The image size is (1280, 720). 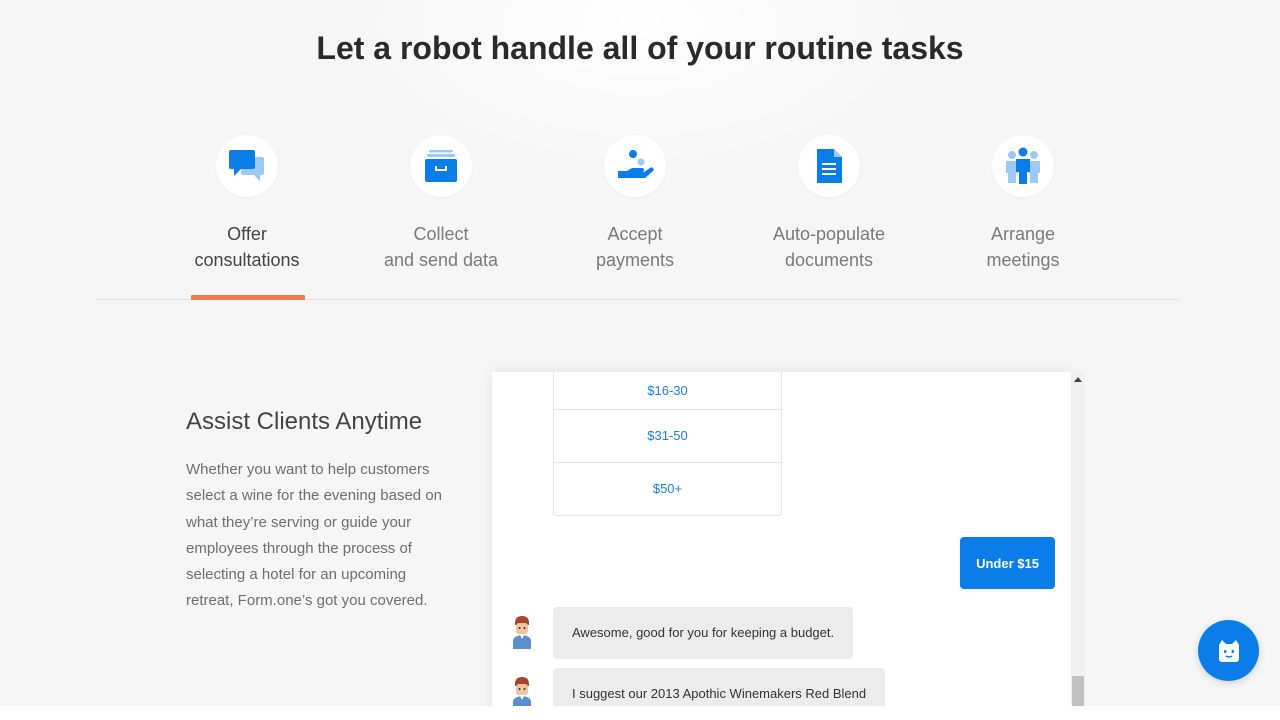 What do you see at coordinates (1078, 546) in the screenshot?
I see `chat-scrollbar` at bounding box center [1078, 546].